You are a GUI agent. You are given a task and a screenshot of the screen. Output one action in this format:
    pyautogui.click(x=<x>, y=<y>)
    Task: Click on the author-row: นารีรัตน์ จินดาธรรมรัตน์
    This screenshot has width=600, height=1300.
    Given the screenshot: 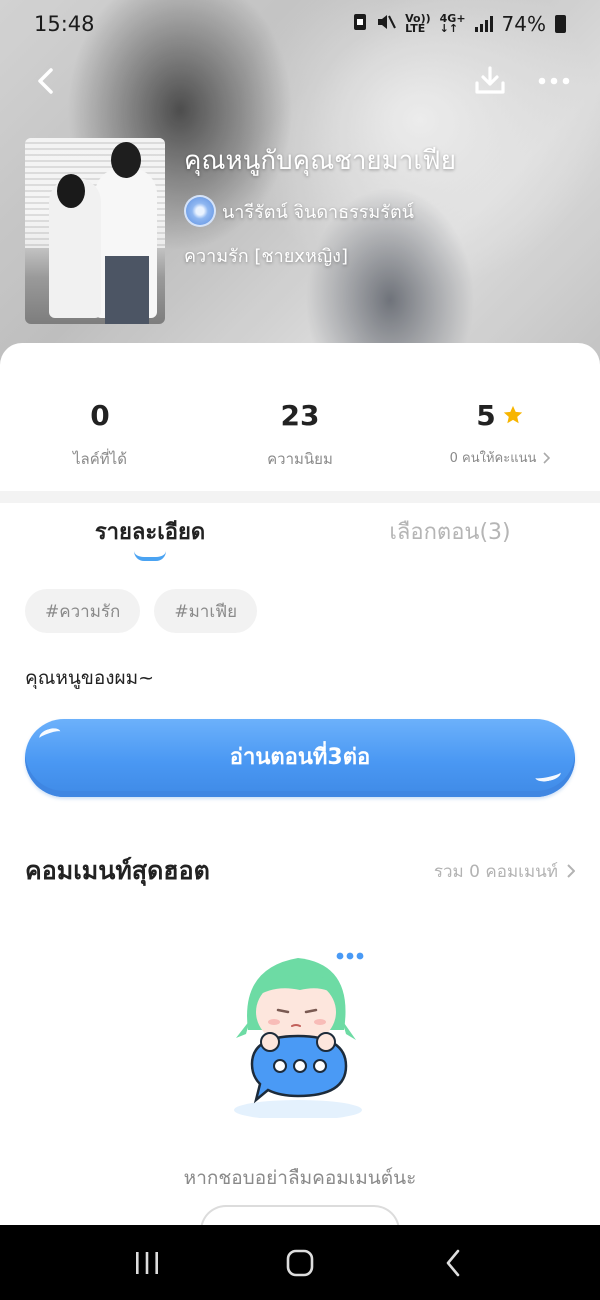 What is the action you would take?
    pyautogui.click(x=384, y=211)
    